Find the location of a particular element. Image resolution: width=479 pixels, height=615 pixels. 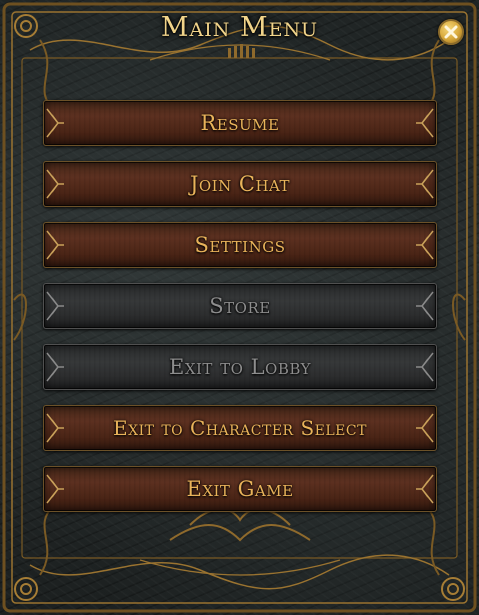

exit-to-lobby-button: Exit to Lobby is located at coordinates (240, 367).